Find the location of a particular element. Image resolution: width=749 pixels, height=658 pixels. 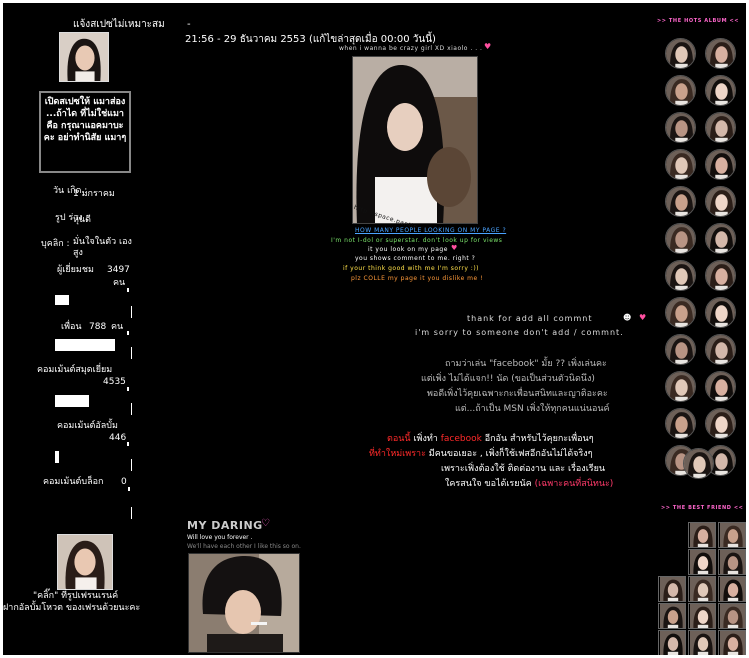

guestbook-comments-label: คอมเม้นต์สมุดเยี่ยม is located at coordinates (75, 370).